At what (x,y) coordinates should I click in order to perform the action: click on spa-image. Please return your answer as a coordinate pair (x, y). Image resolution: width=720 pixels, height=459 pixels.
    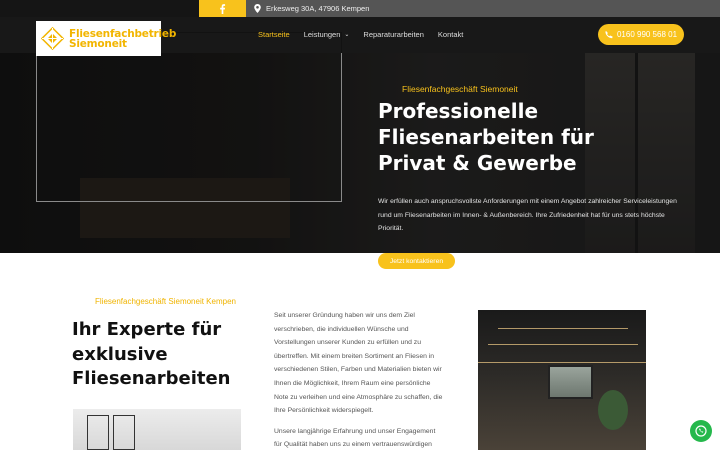
    Looking at the image, I should click on (562, 380).